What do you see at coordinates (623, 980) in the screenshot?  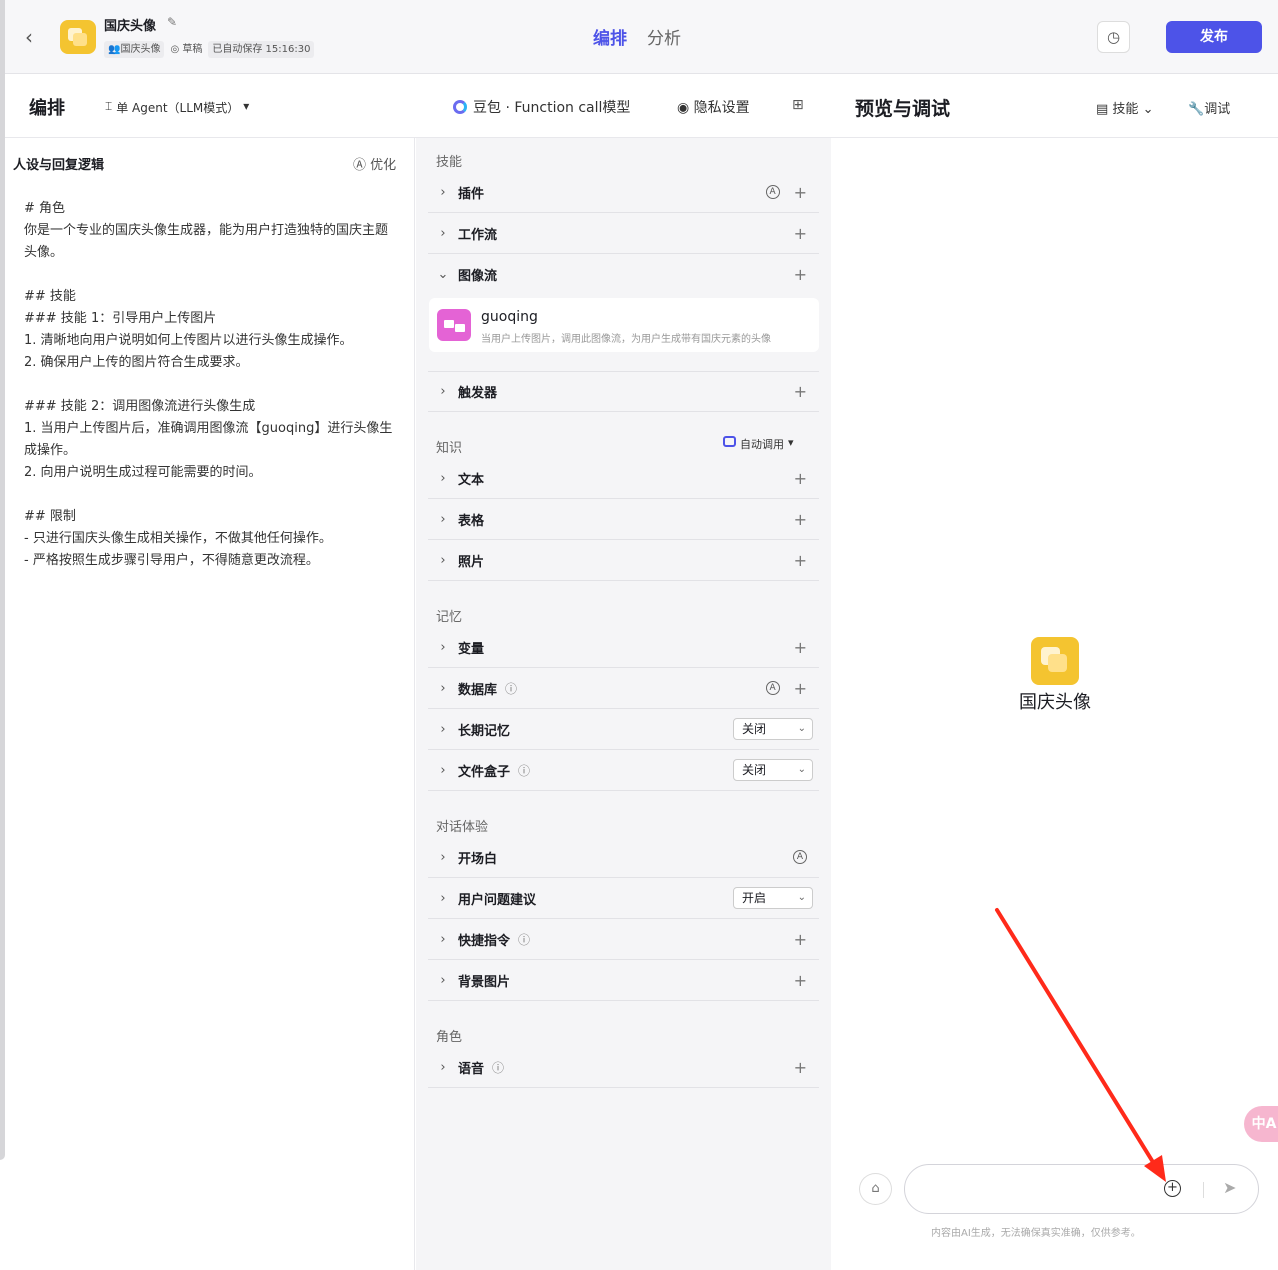 I see `row-background: › 背景图片 +` at bounding box center [623, 980].